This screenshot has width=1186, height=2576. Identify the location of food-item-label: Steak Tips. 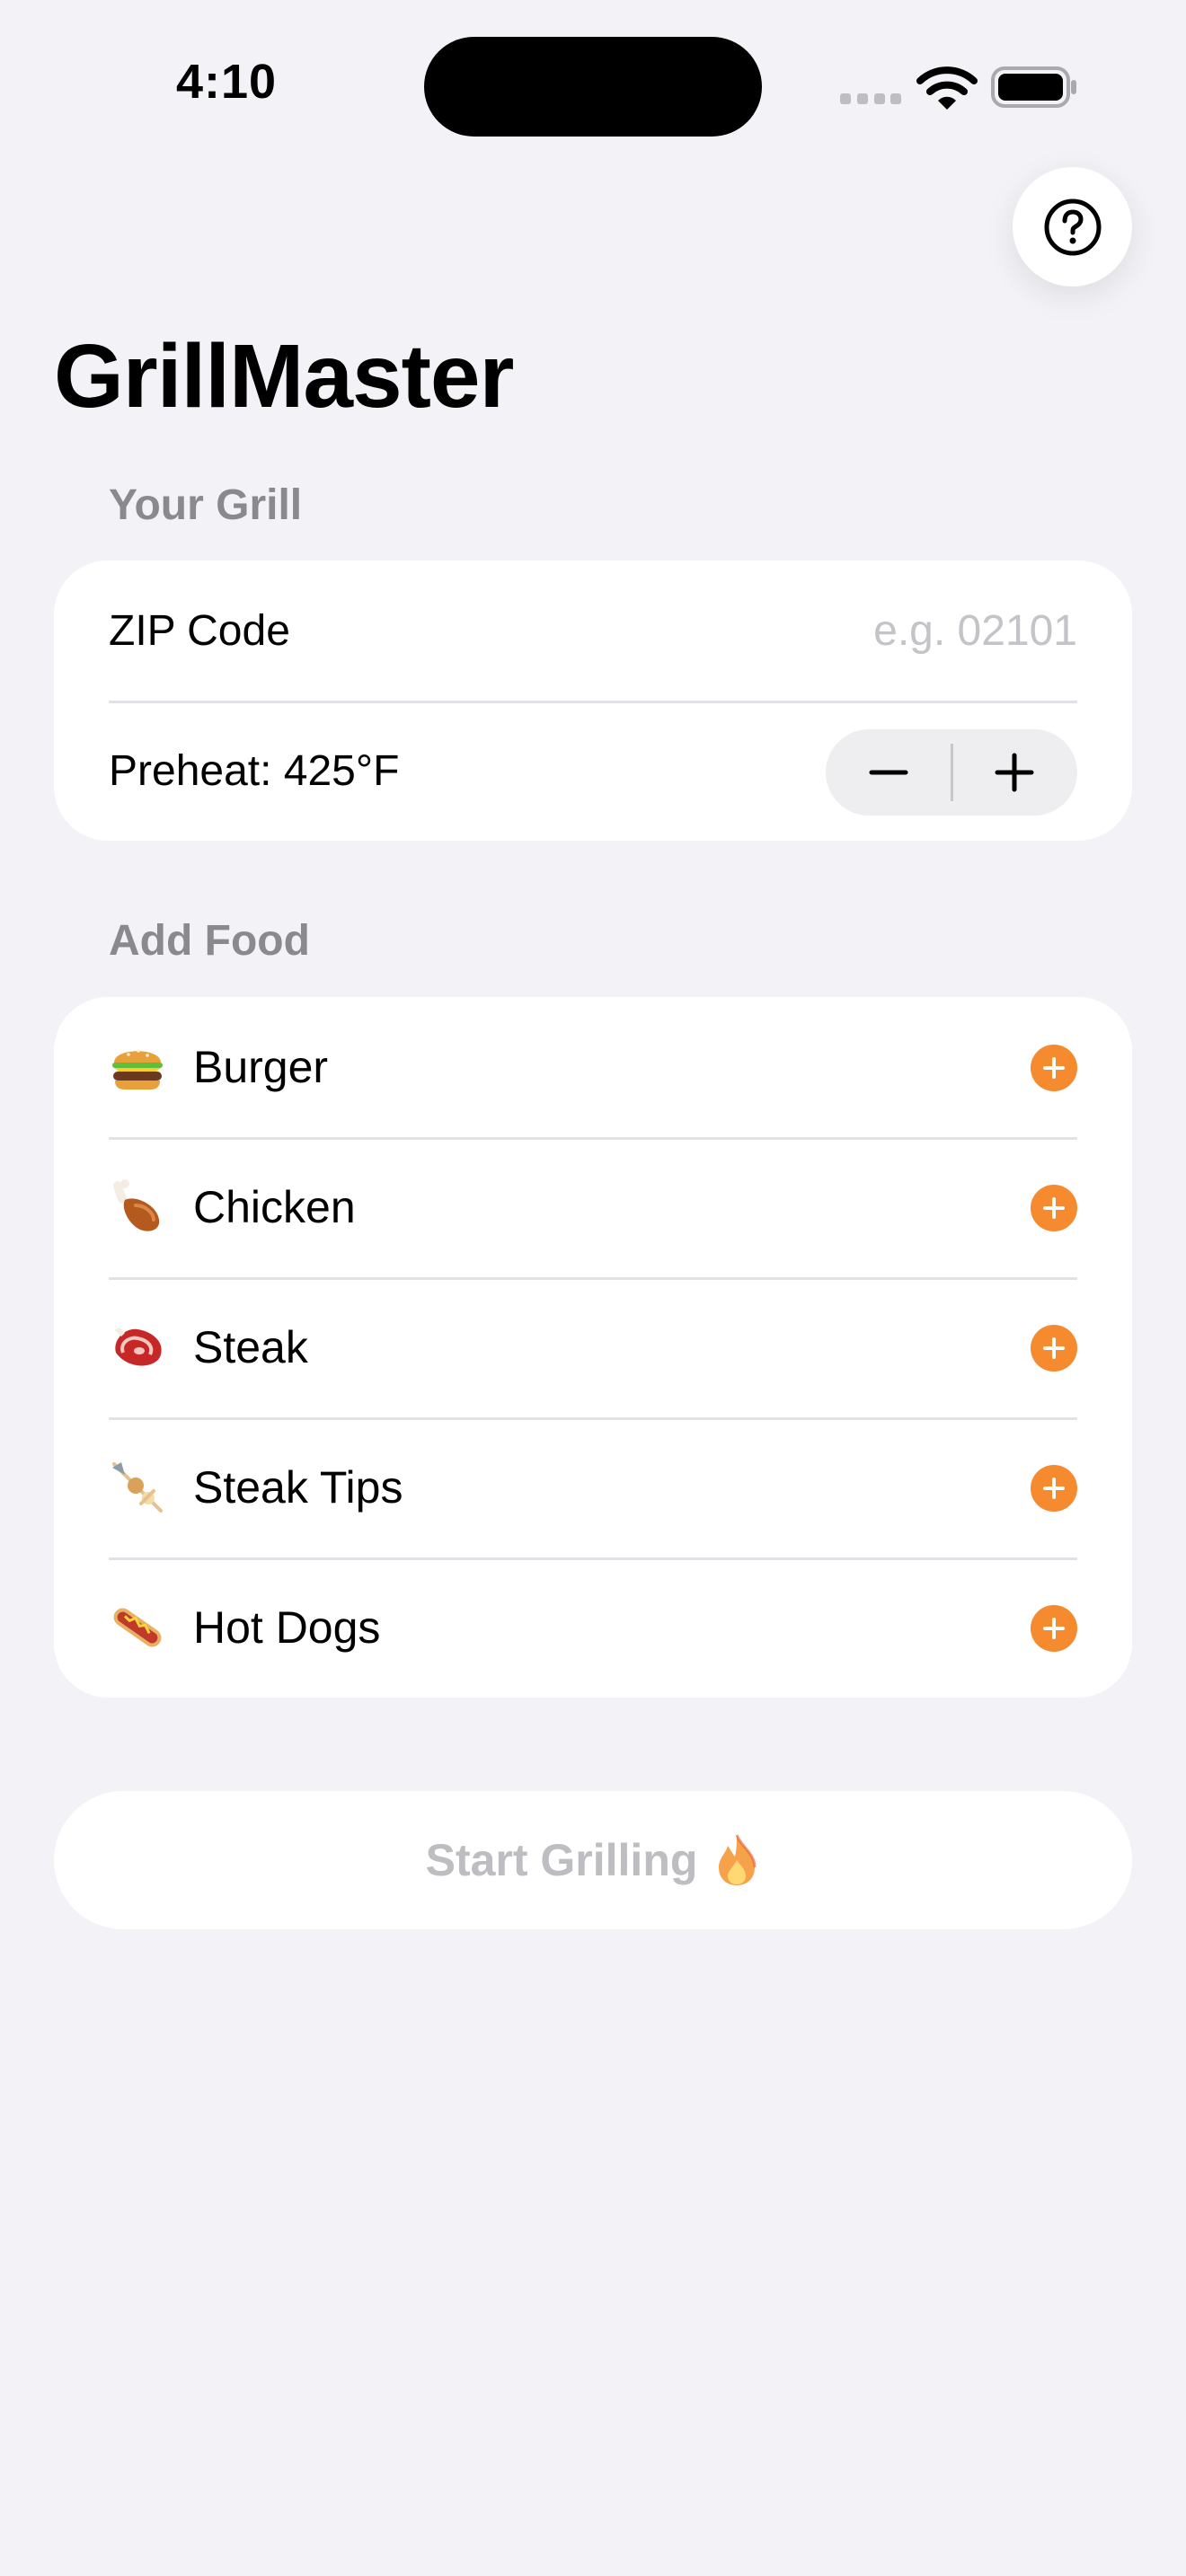
(298, 1487).